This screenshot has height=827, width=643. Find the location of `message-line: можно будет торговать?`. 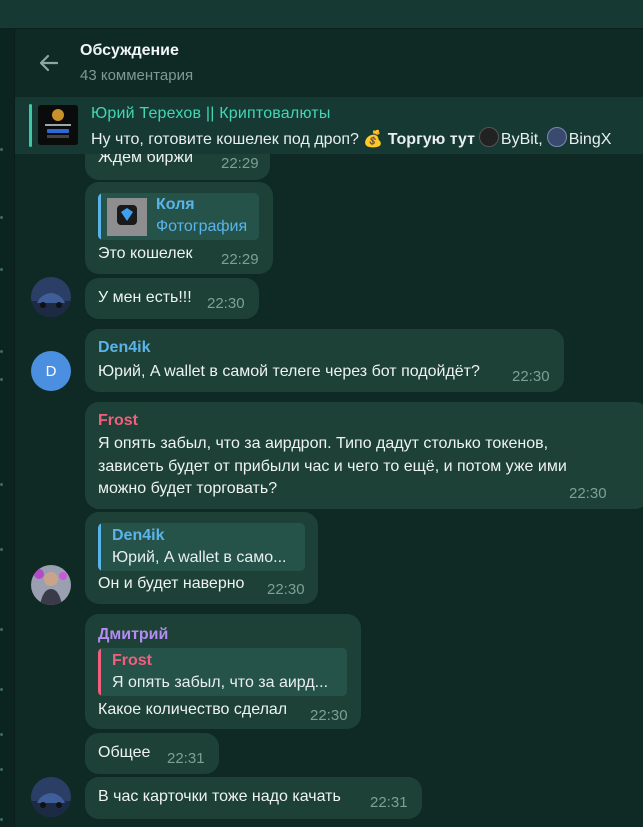

message-line: можно будет торговать? is located at coordinates (188, 489).